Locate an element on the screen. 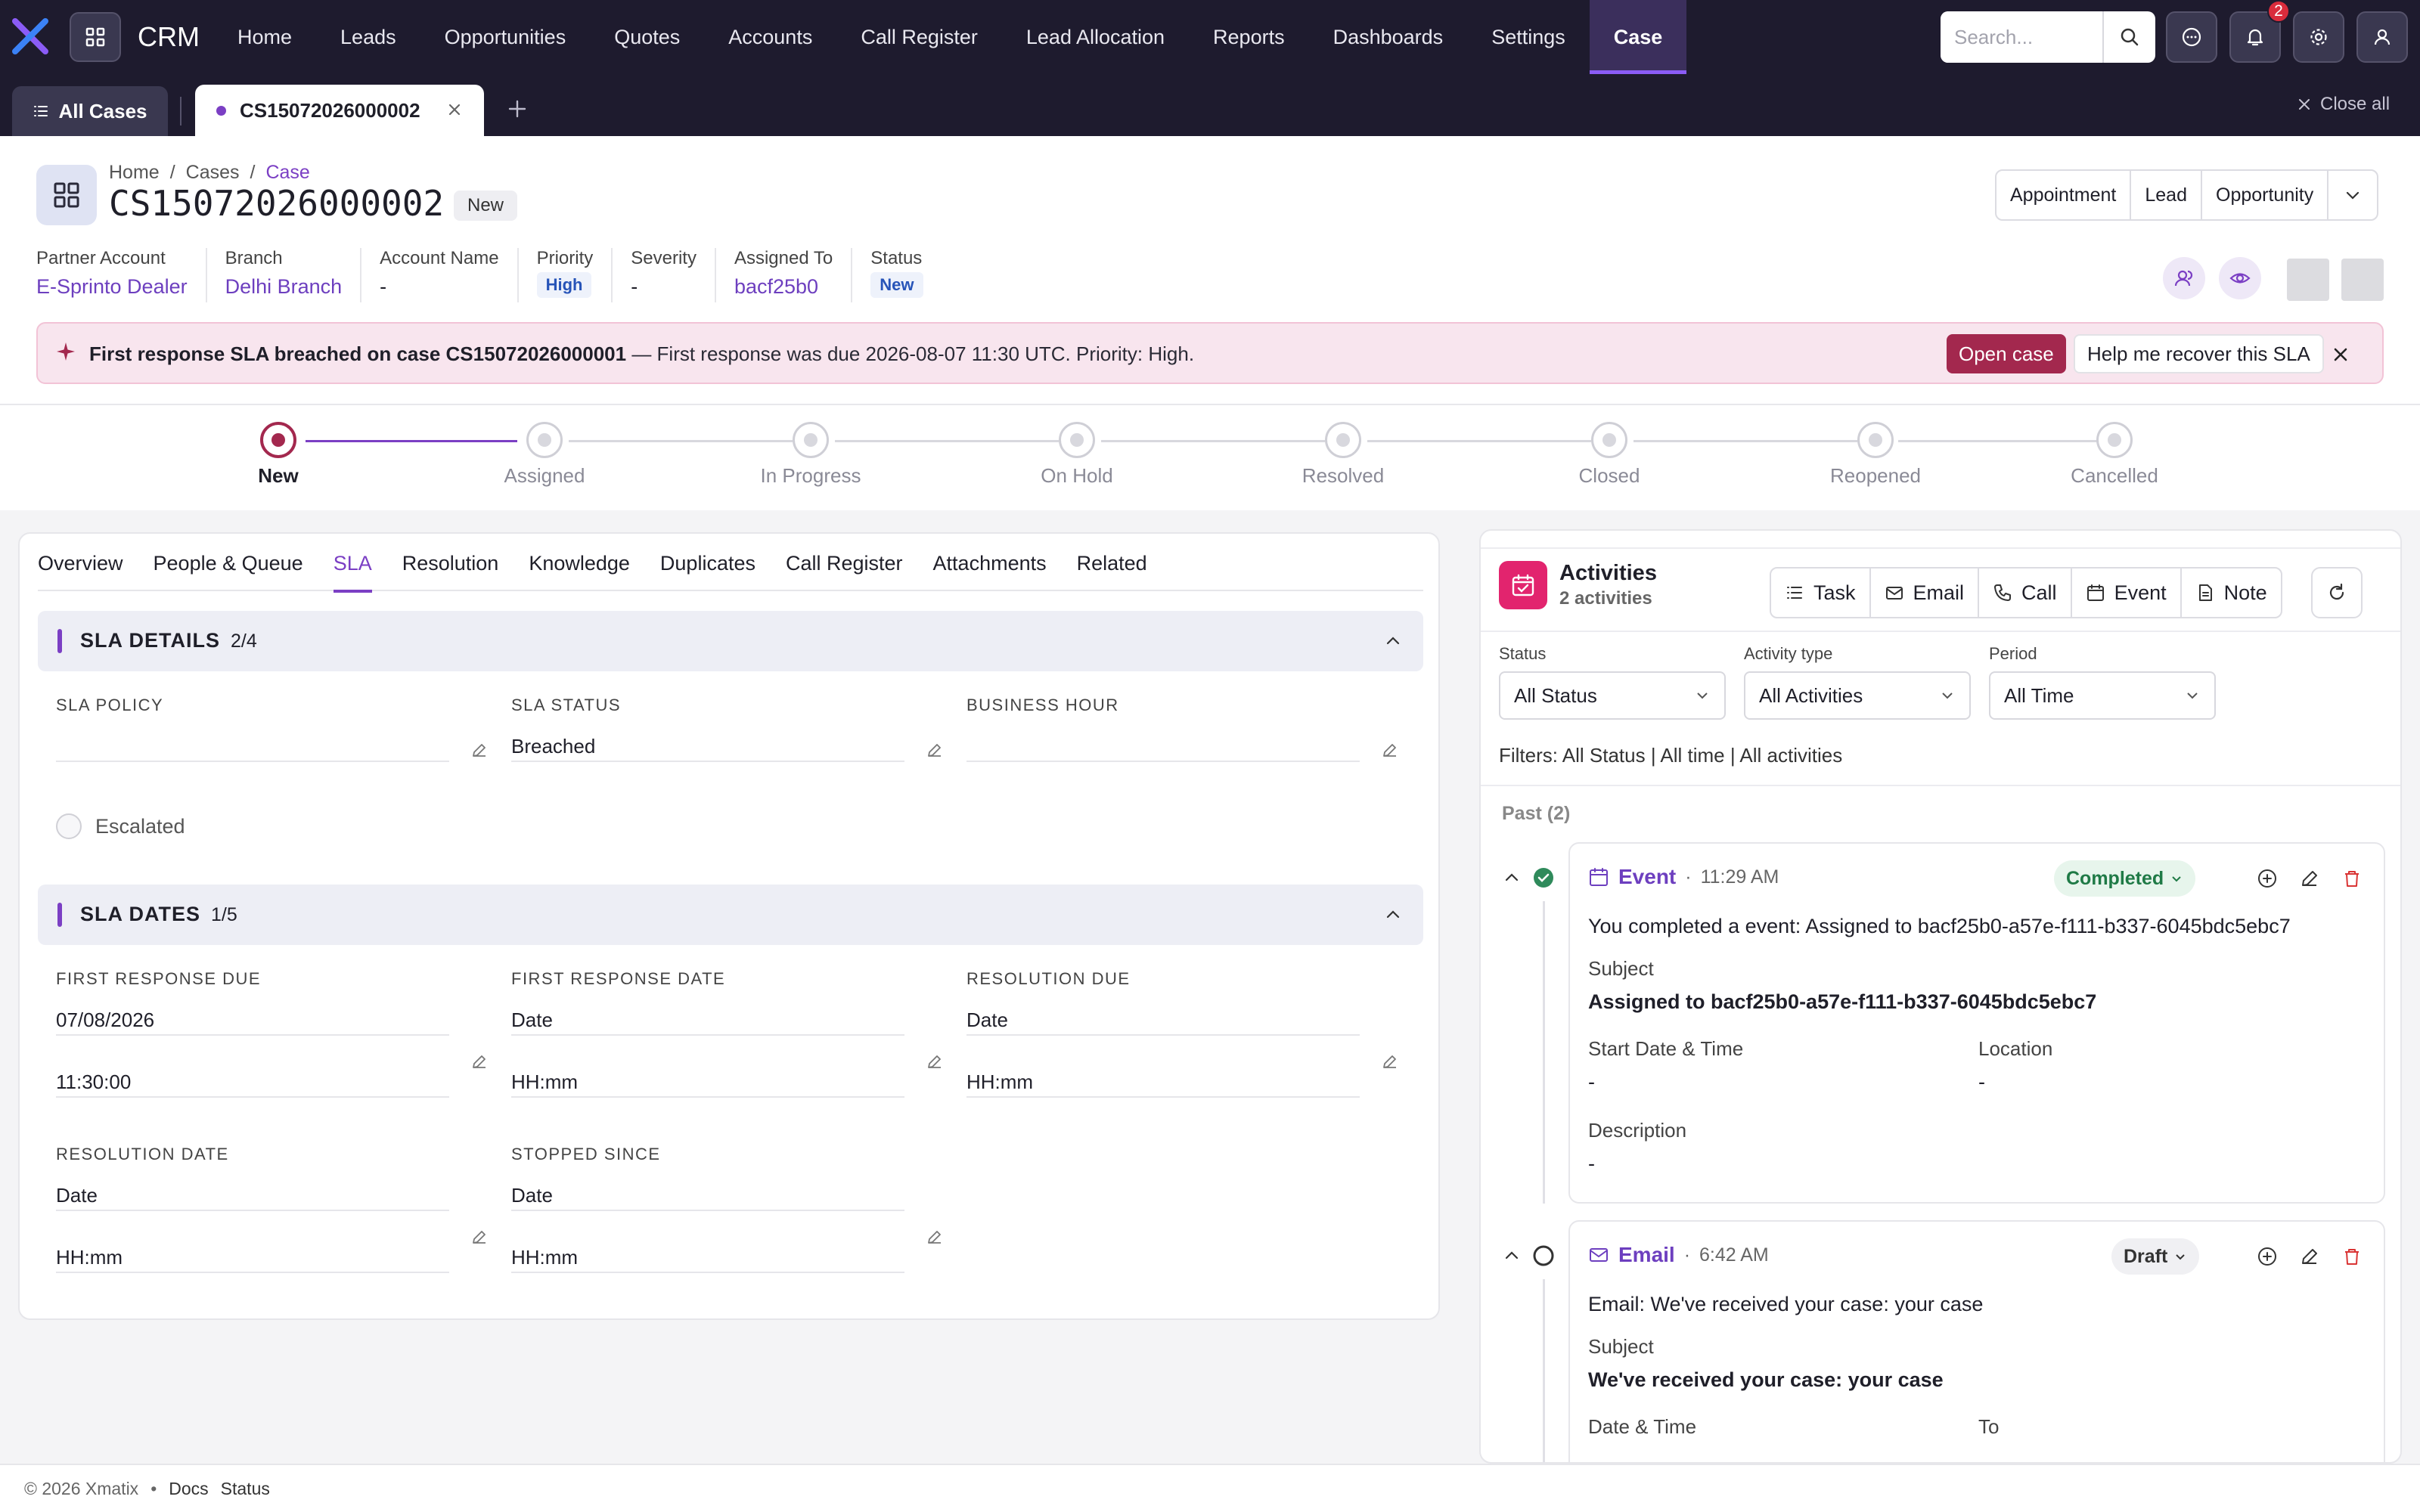 The height and width of the screenshot is (1512, 2420). tab-knowledge: Knowledge is located at coordinates (579, 569).